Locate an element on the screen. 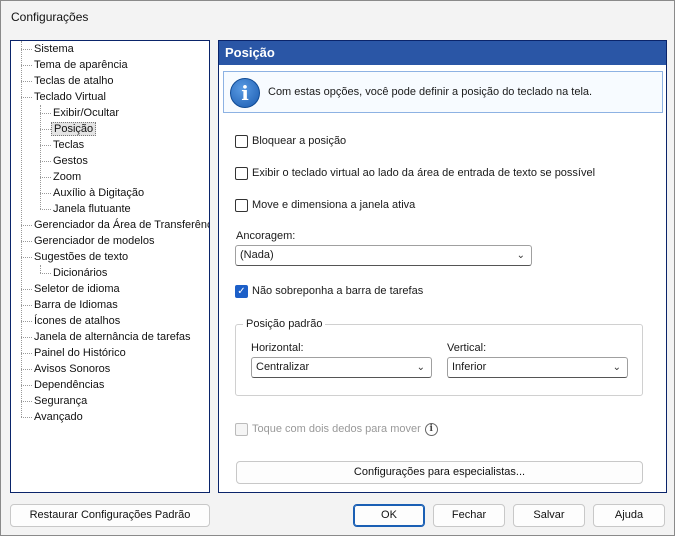 This screenshot has width=675, height=536. tree-item: Zoom is located at coordinates (67, 177).